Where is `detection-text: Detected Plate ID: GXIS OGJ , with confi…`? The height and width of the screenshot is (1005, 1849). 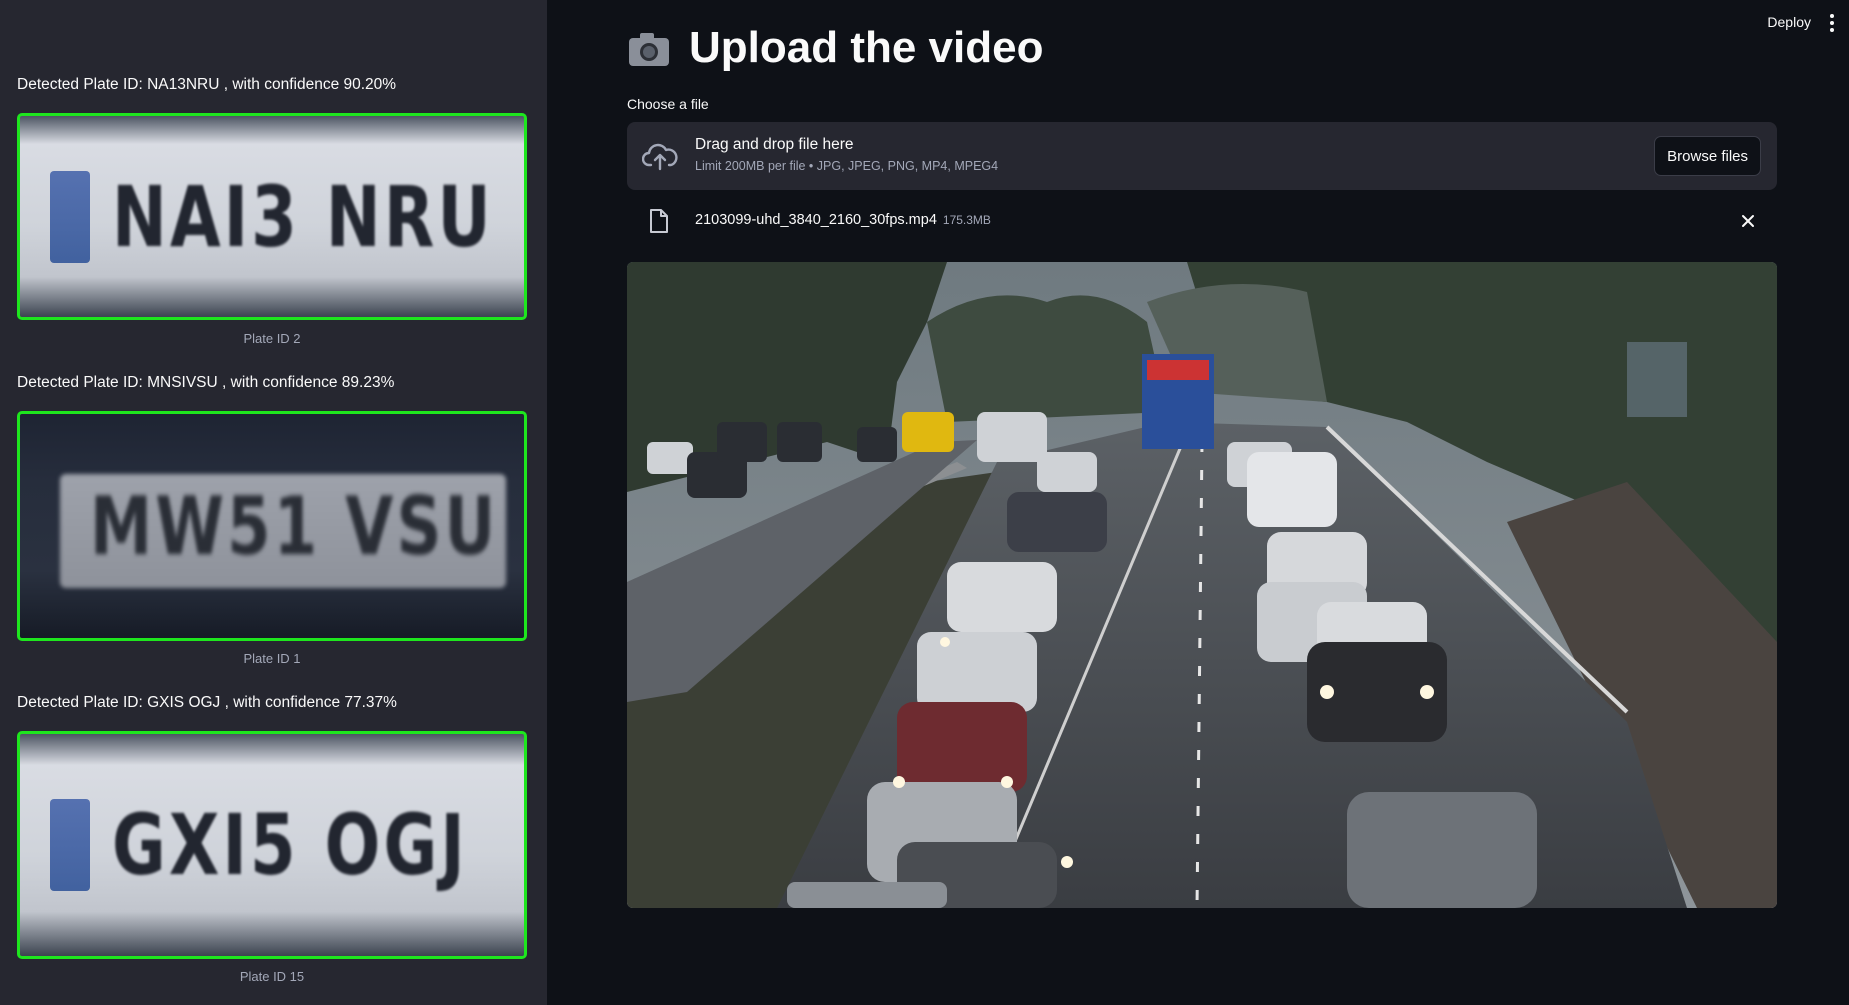
detection-text: Detected Plate ID: GXIS OGJ , with confi… is located at coordinates (207, 702).